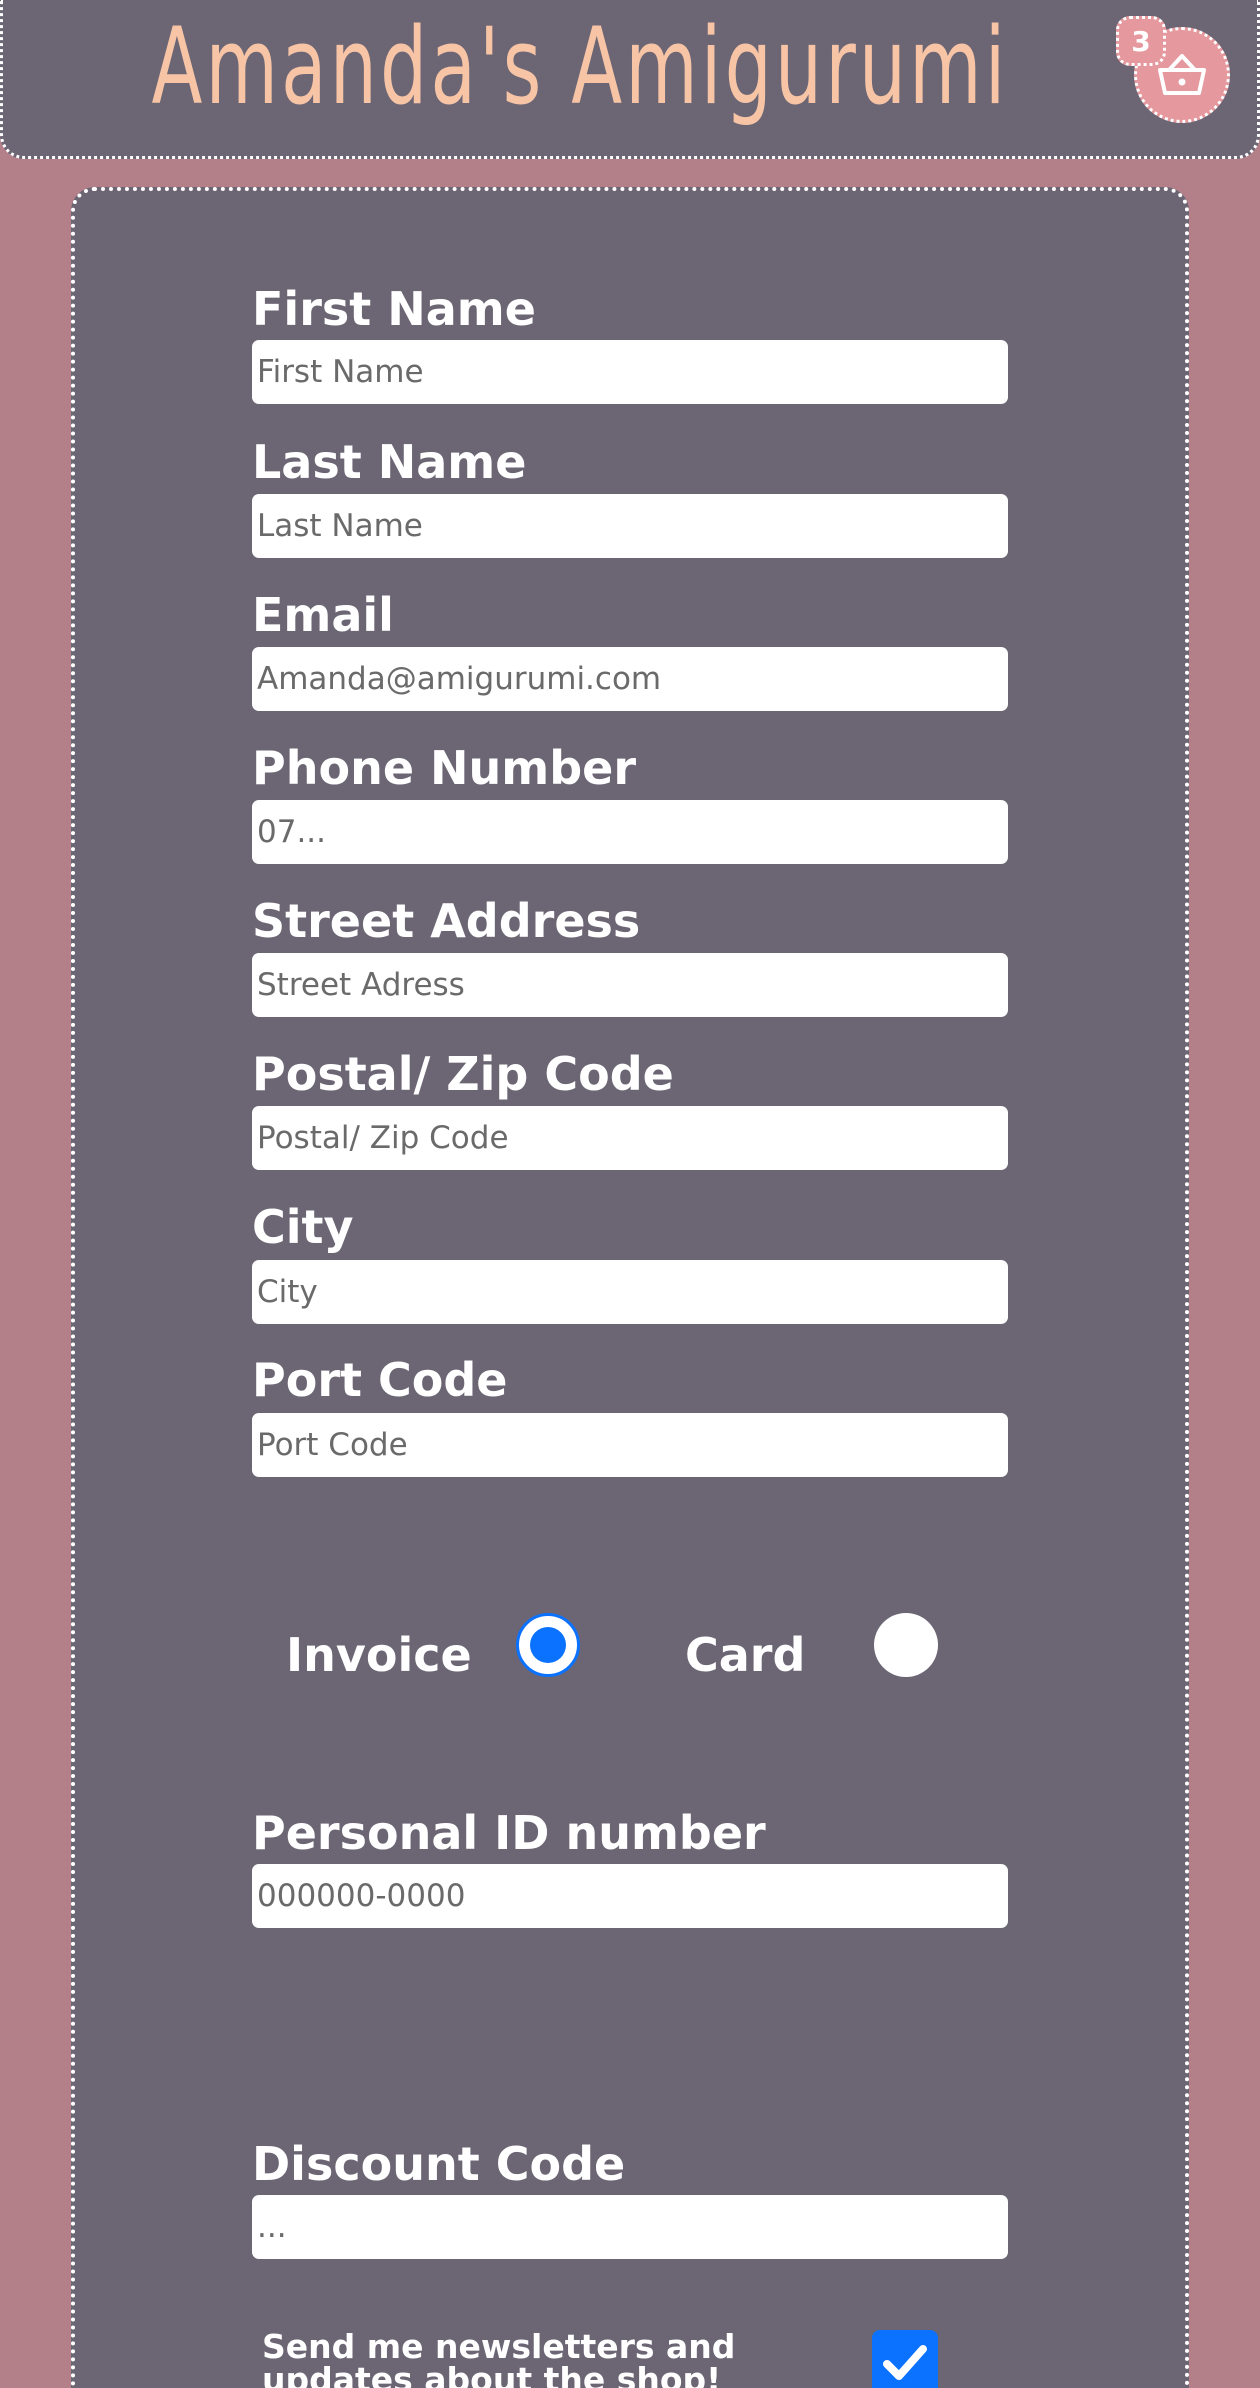  I want to click on port-code-input, so click(630, 1445).